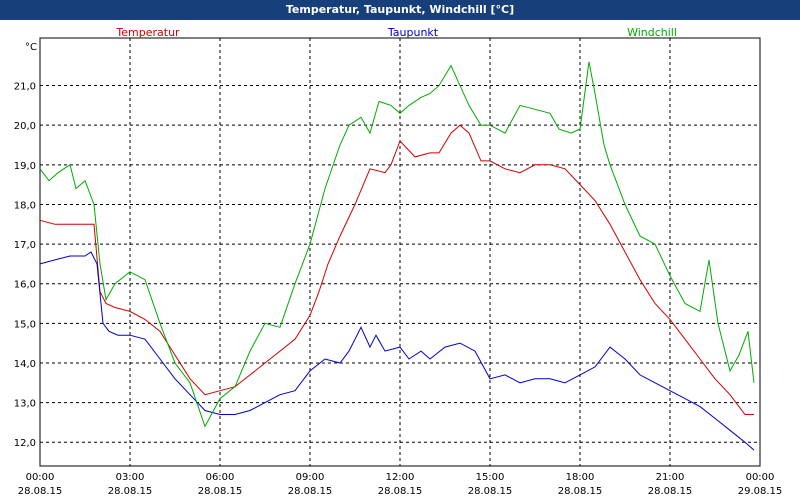 The width and height of the screenshot is (800, 500). I want to click on legend-windchill: Windchill, so click(652, 32).